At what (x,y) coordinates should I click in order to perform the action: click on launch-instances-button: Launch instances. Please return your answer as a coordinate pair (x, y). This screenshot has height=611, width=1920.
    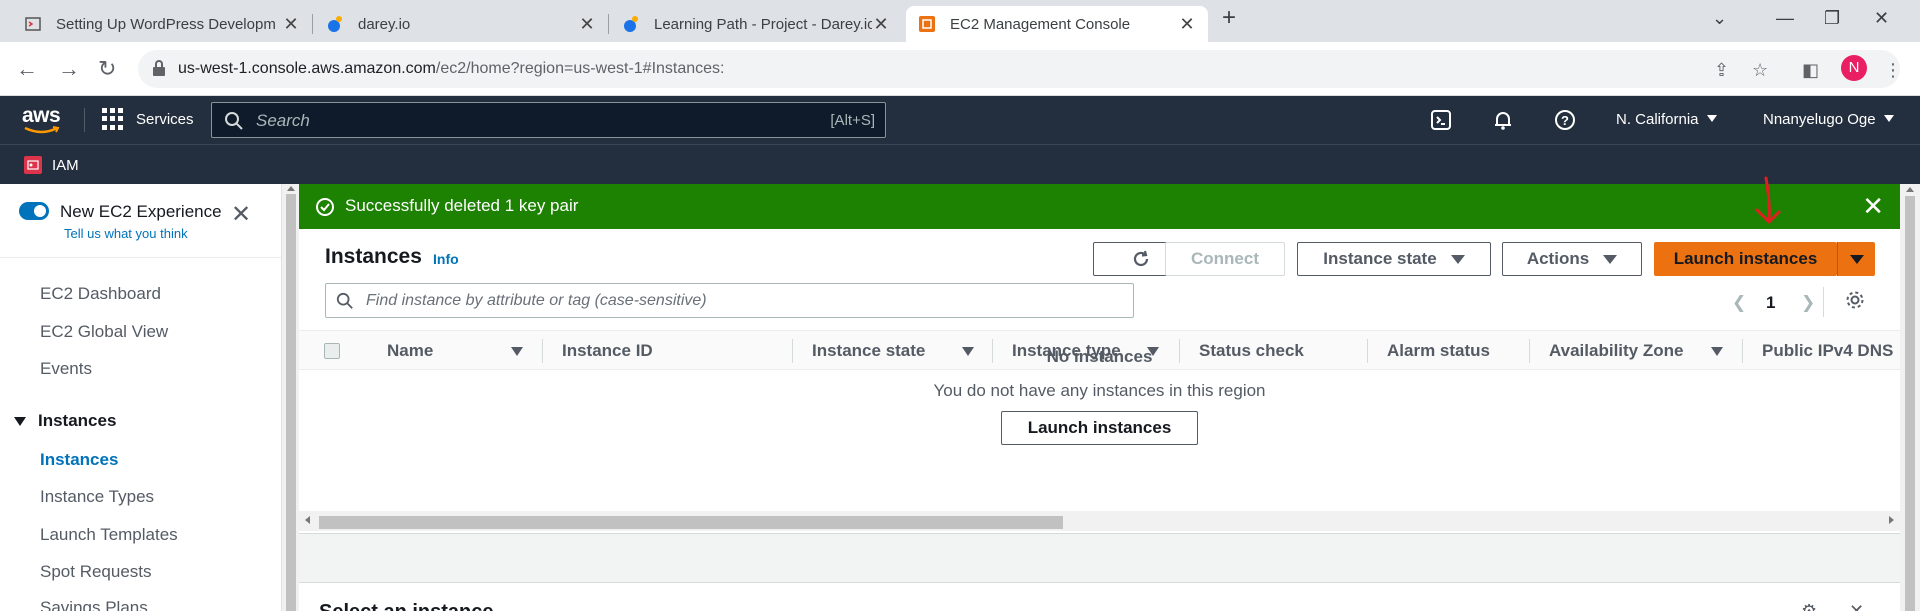
    Looking at the image, I should click on (1745, 259).